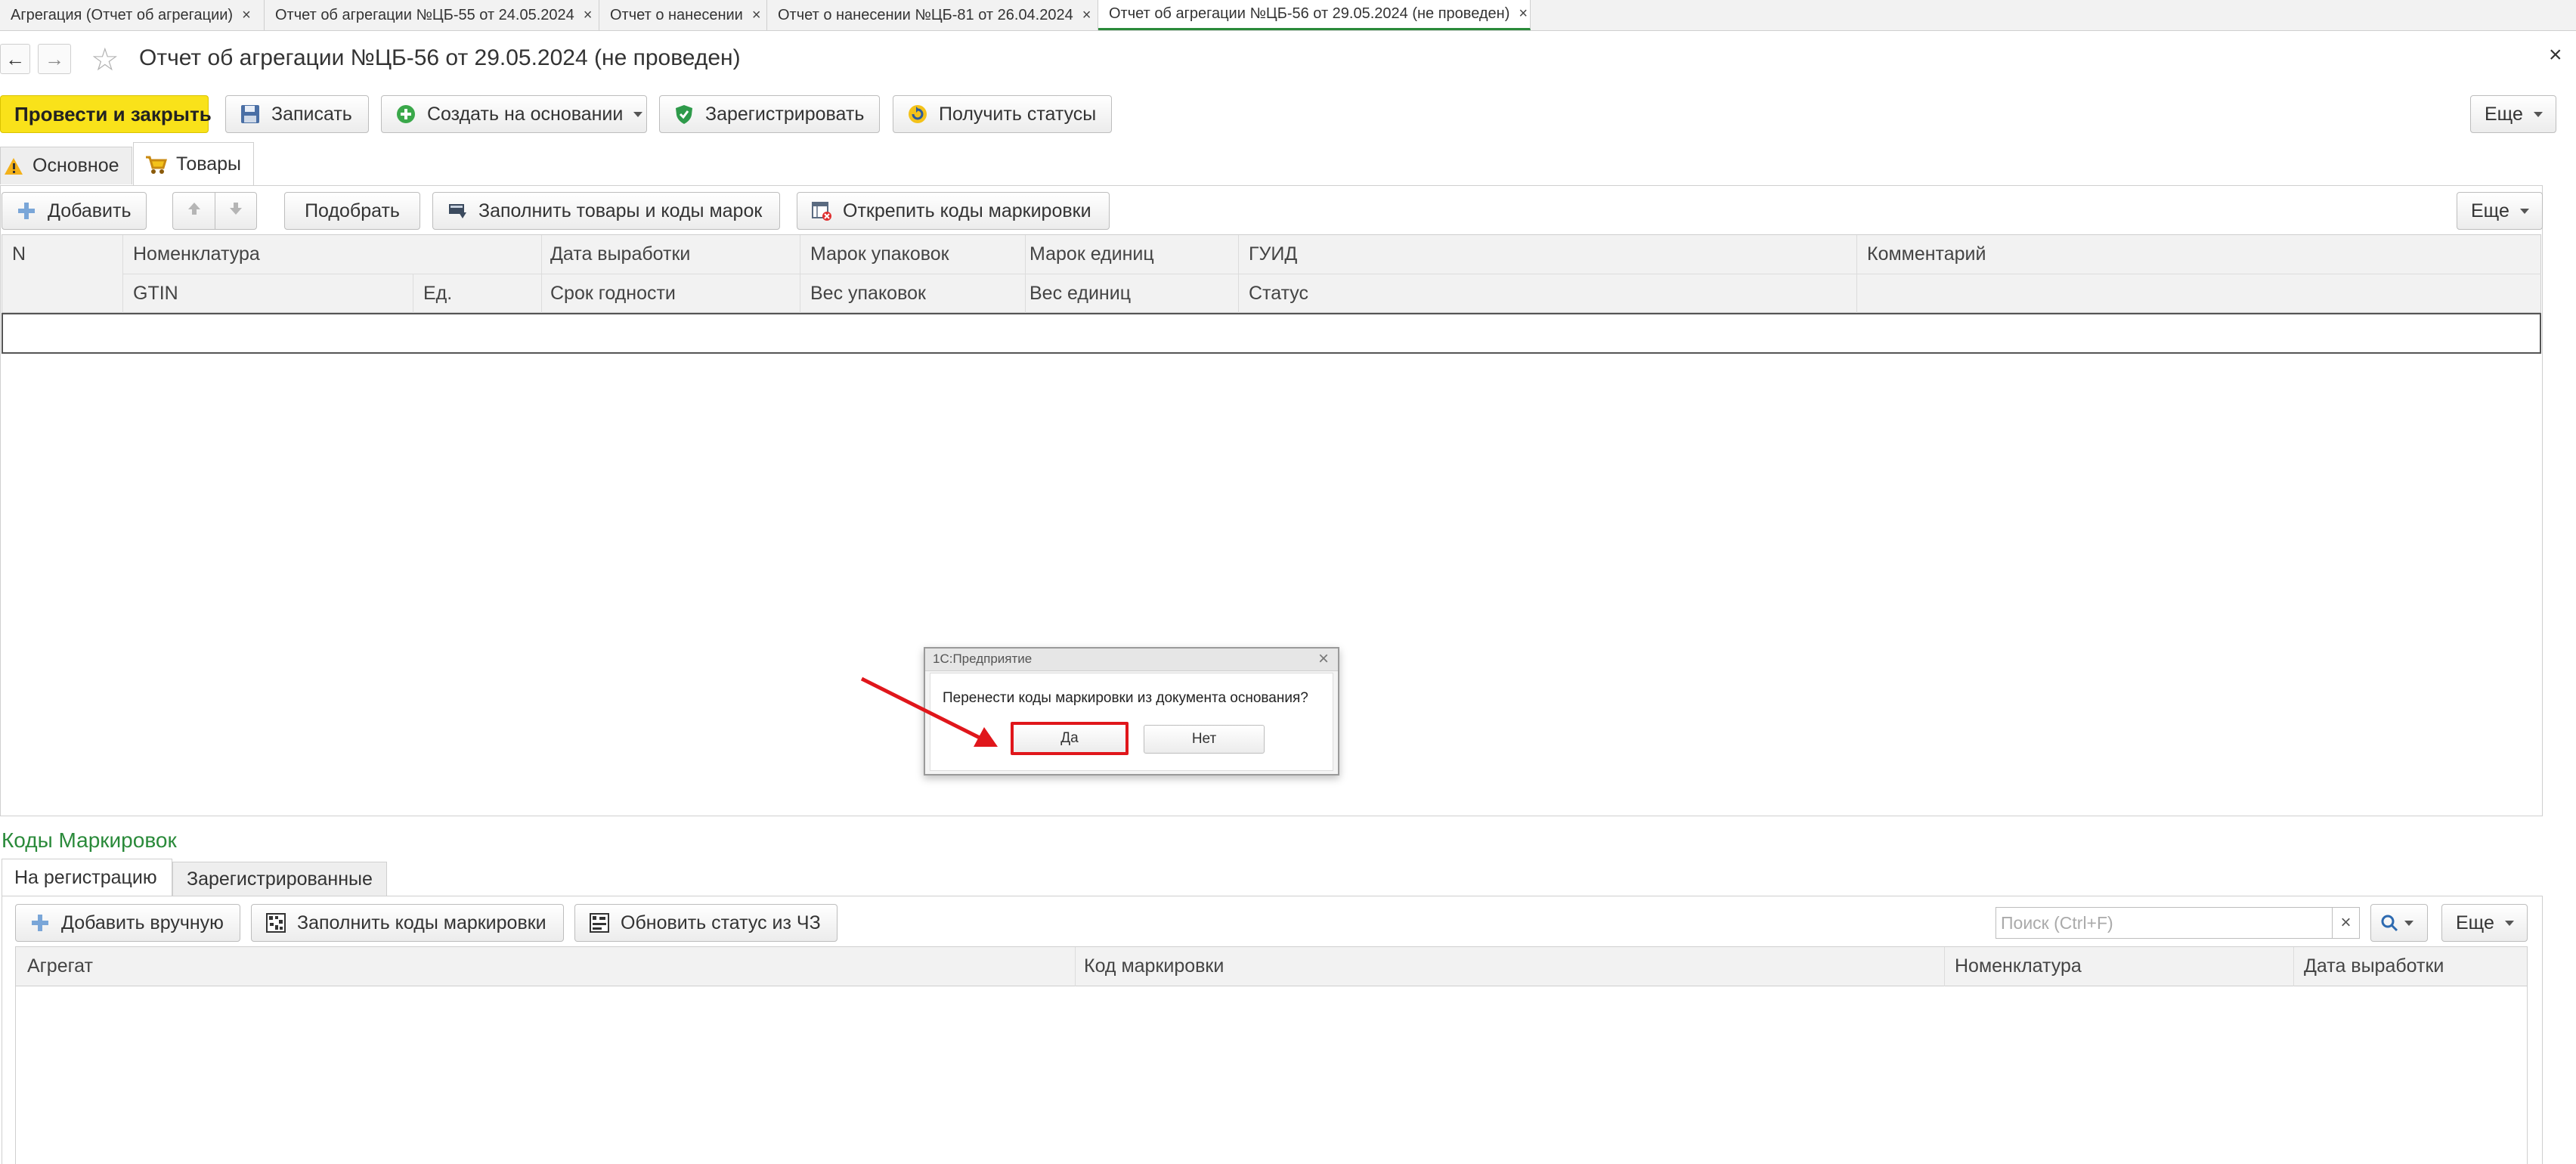 This screenshot has height=1164, width=2576. I want to click on save-label: Записать, so click(311, 114).